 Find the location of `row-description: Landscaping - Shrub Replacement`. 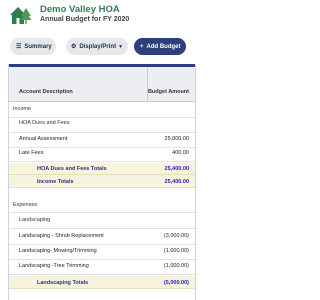

row-description: Landscaping - Shrub Replacement is located at coordinates (61, 236).